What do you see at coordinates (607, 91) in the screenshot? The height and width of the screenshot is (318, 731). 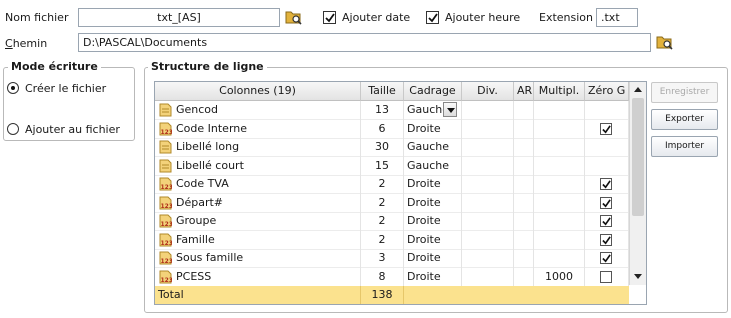 I see `col-header-zero: Zéro G` at bounding box center [607, 91].